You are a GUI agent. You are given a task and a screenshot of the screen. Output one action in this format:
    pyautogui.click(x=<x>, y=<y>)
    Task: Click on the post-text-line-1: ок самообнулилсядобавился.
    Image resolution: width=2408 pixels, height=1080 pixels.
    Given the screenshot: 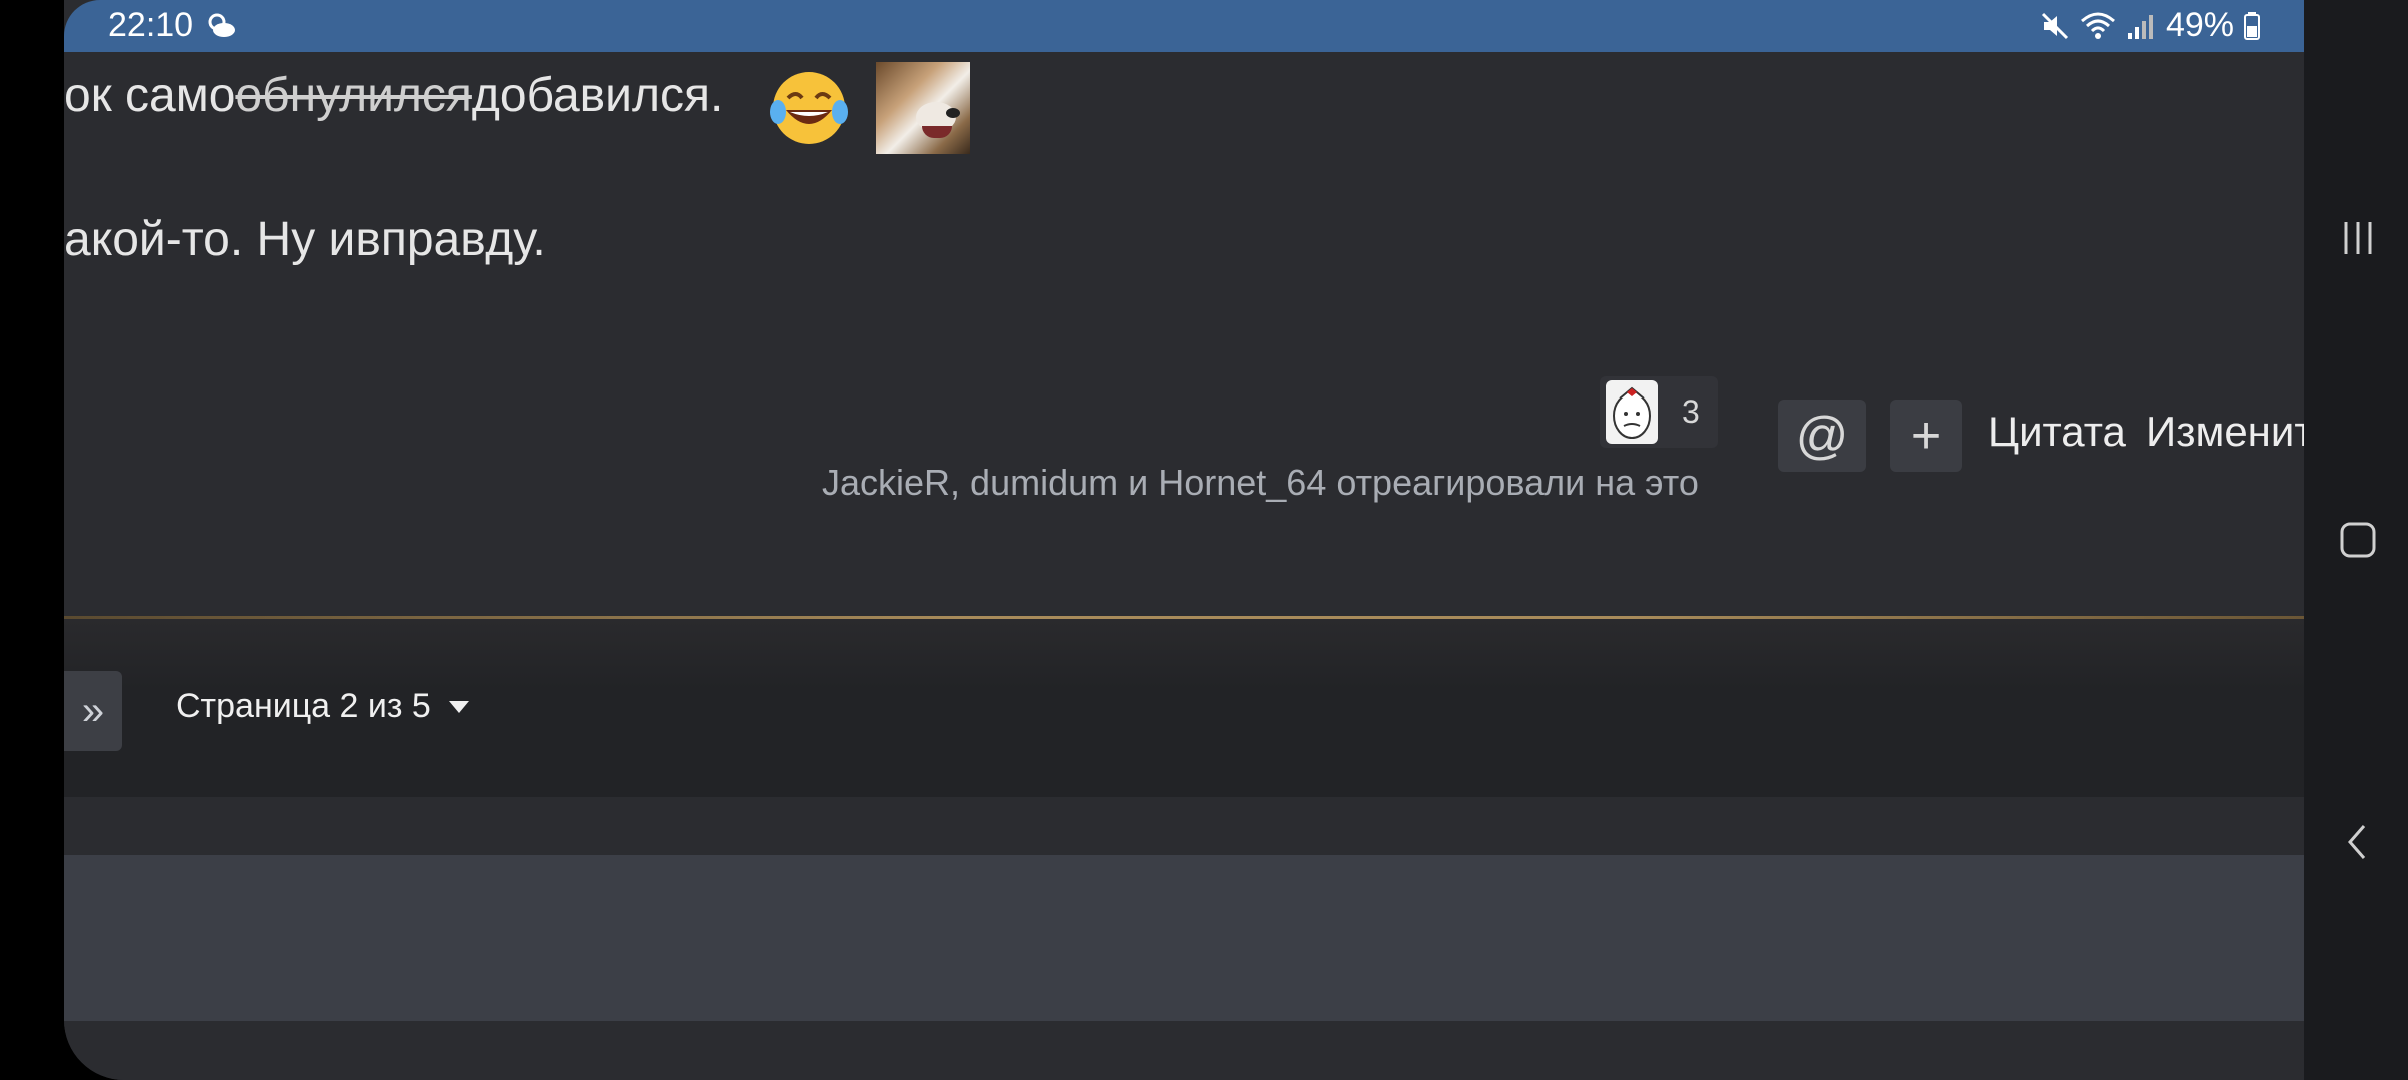 What is the action you would take?
    pyautogui.click(x=393, y=95)
    